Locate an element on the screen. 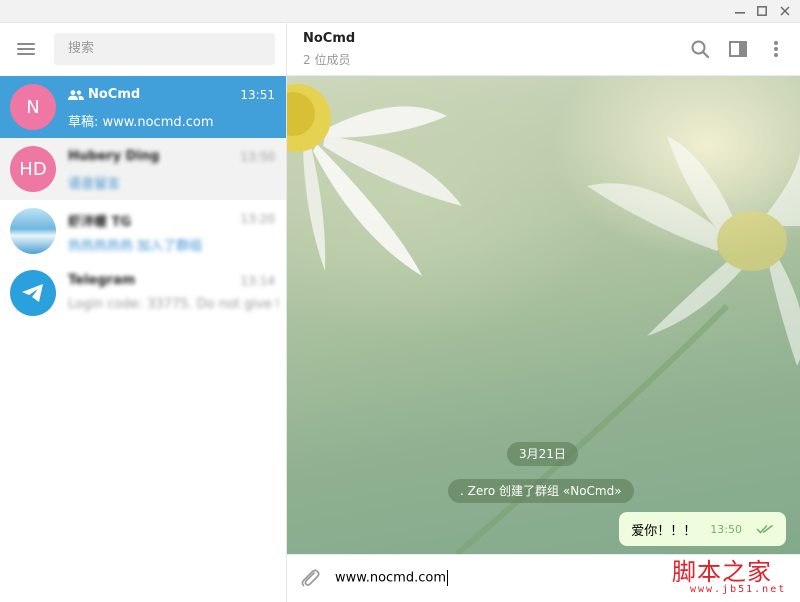 The image size is (800, 602). chat-list-item-group: 虾泮暖 TG 13:20 热热热热热 加入了群组 is located at coordinates (143, 231).